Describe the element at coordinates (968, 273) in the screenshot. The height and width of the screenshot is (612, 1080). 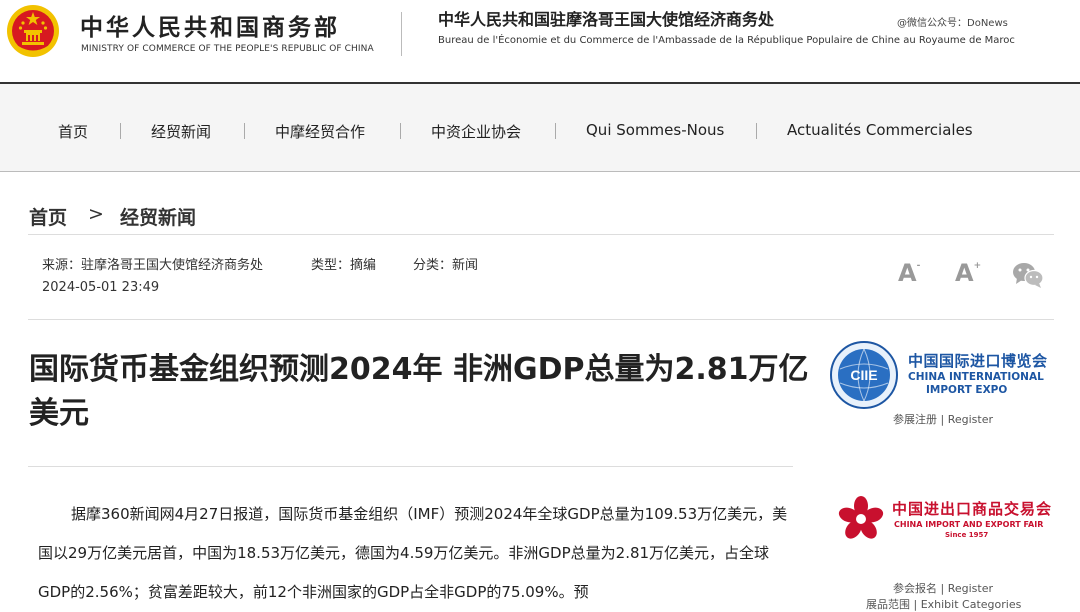
I see `font-increase-button: A+` at that location.